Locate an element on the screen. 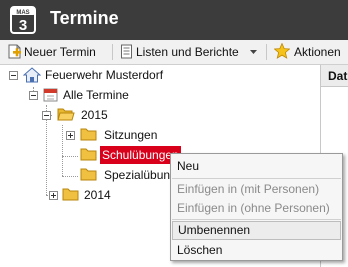  lists-reports-label: Listen und Berichte is located at coordinates (187, 52).